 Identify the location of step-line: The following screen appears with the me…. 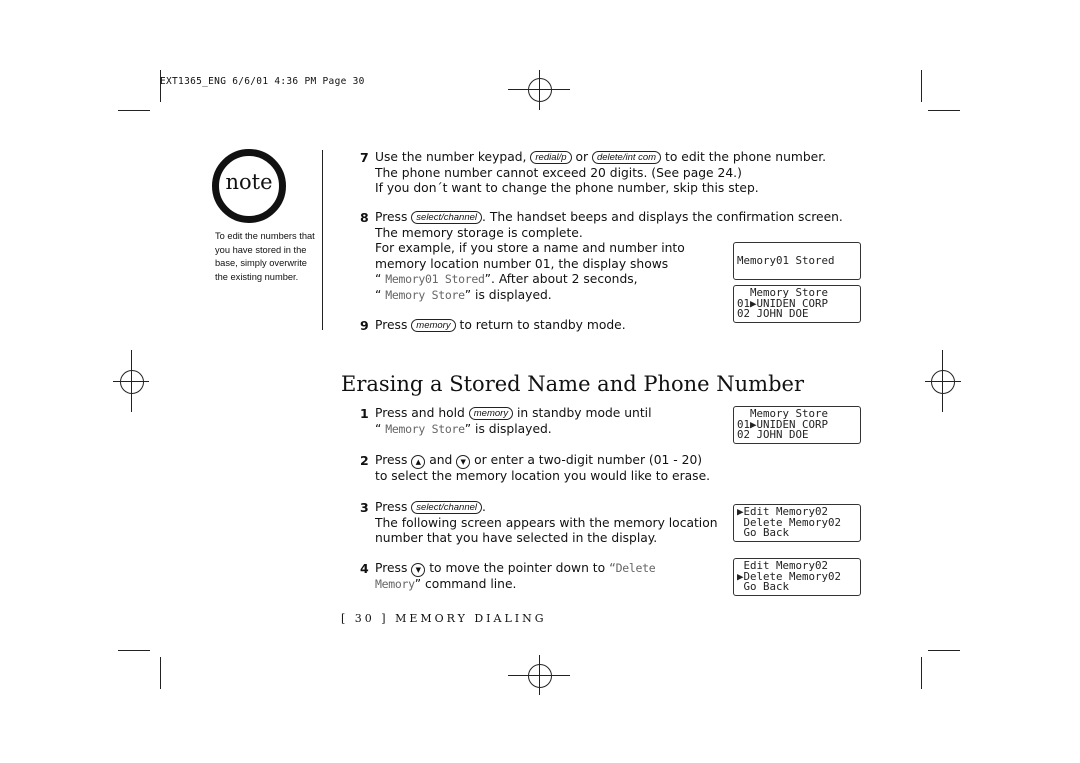
(546, 523).